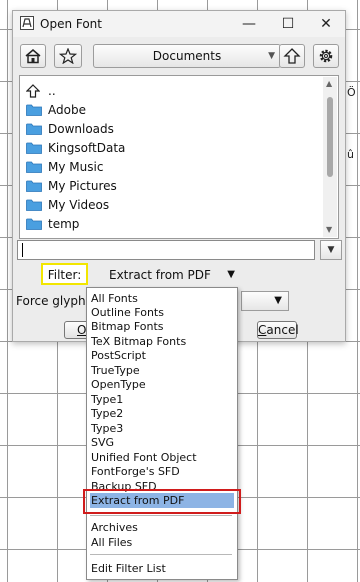 The image size is (360, 582). I want to click on force-glyph-label: Force glyph n, so click(56, 301).